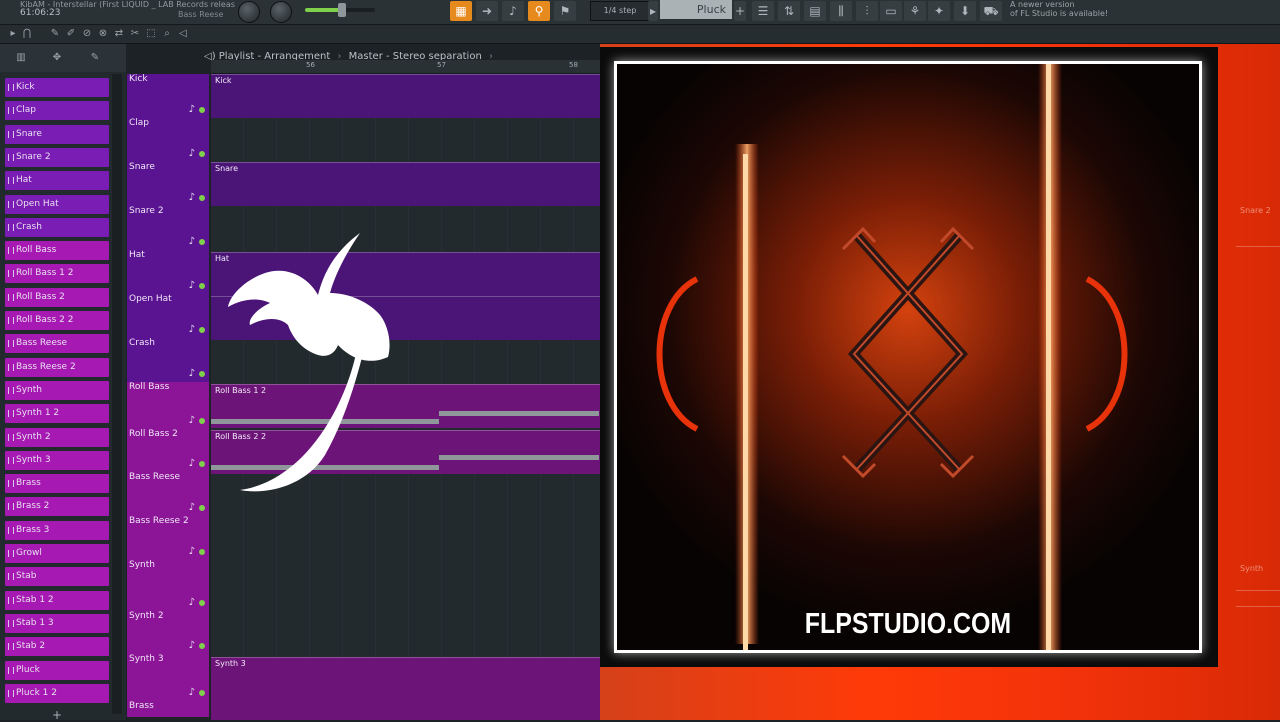  Describe the element at coordinates (57, 437) in the screenshot. I see `channel-button: Synth 2` at that location.